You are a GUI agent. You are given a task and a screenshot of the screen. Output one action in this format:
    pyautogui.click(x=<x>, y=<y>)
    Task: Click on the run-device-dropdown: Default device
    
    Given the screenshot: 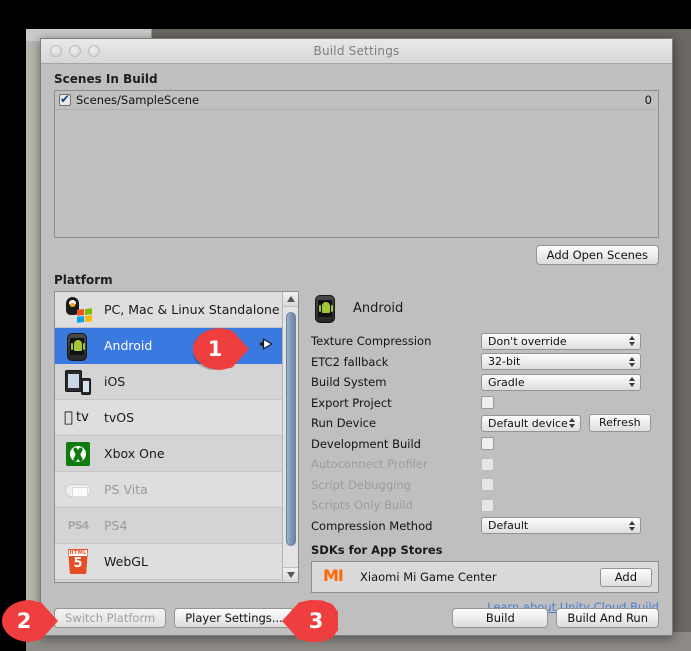 What is the action you would take?
    pyautogui.click(x=531, y=423)
    